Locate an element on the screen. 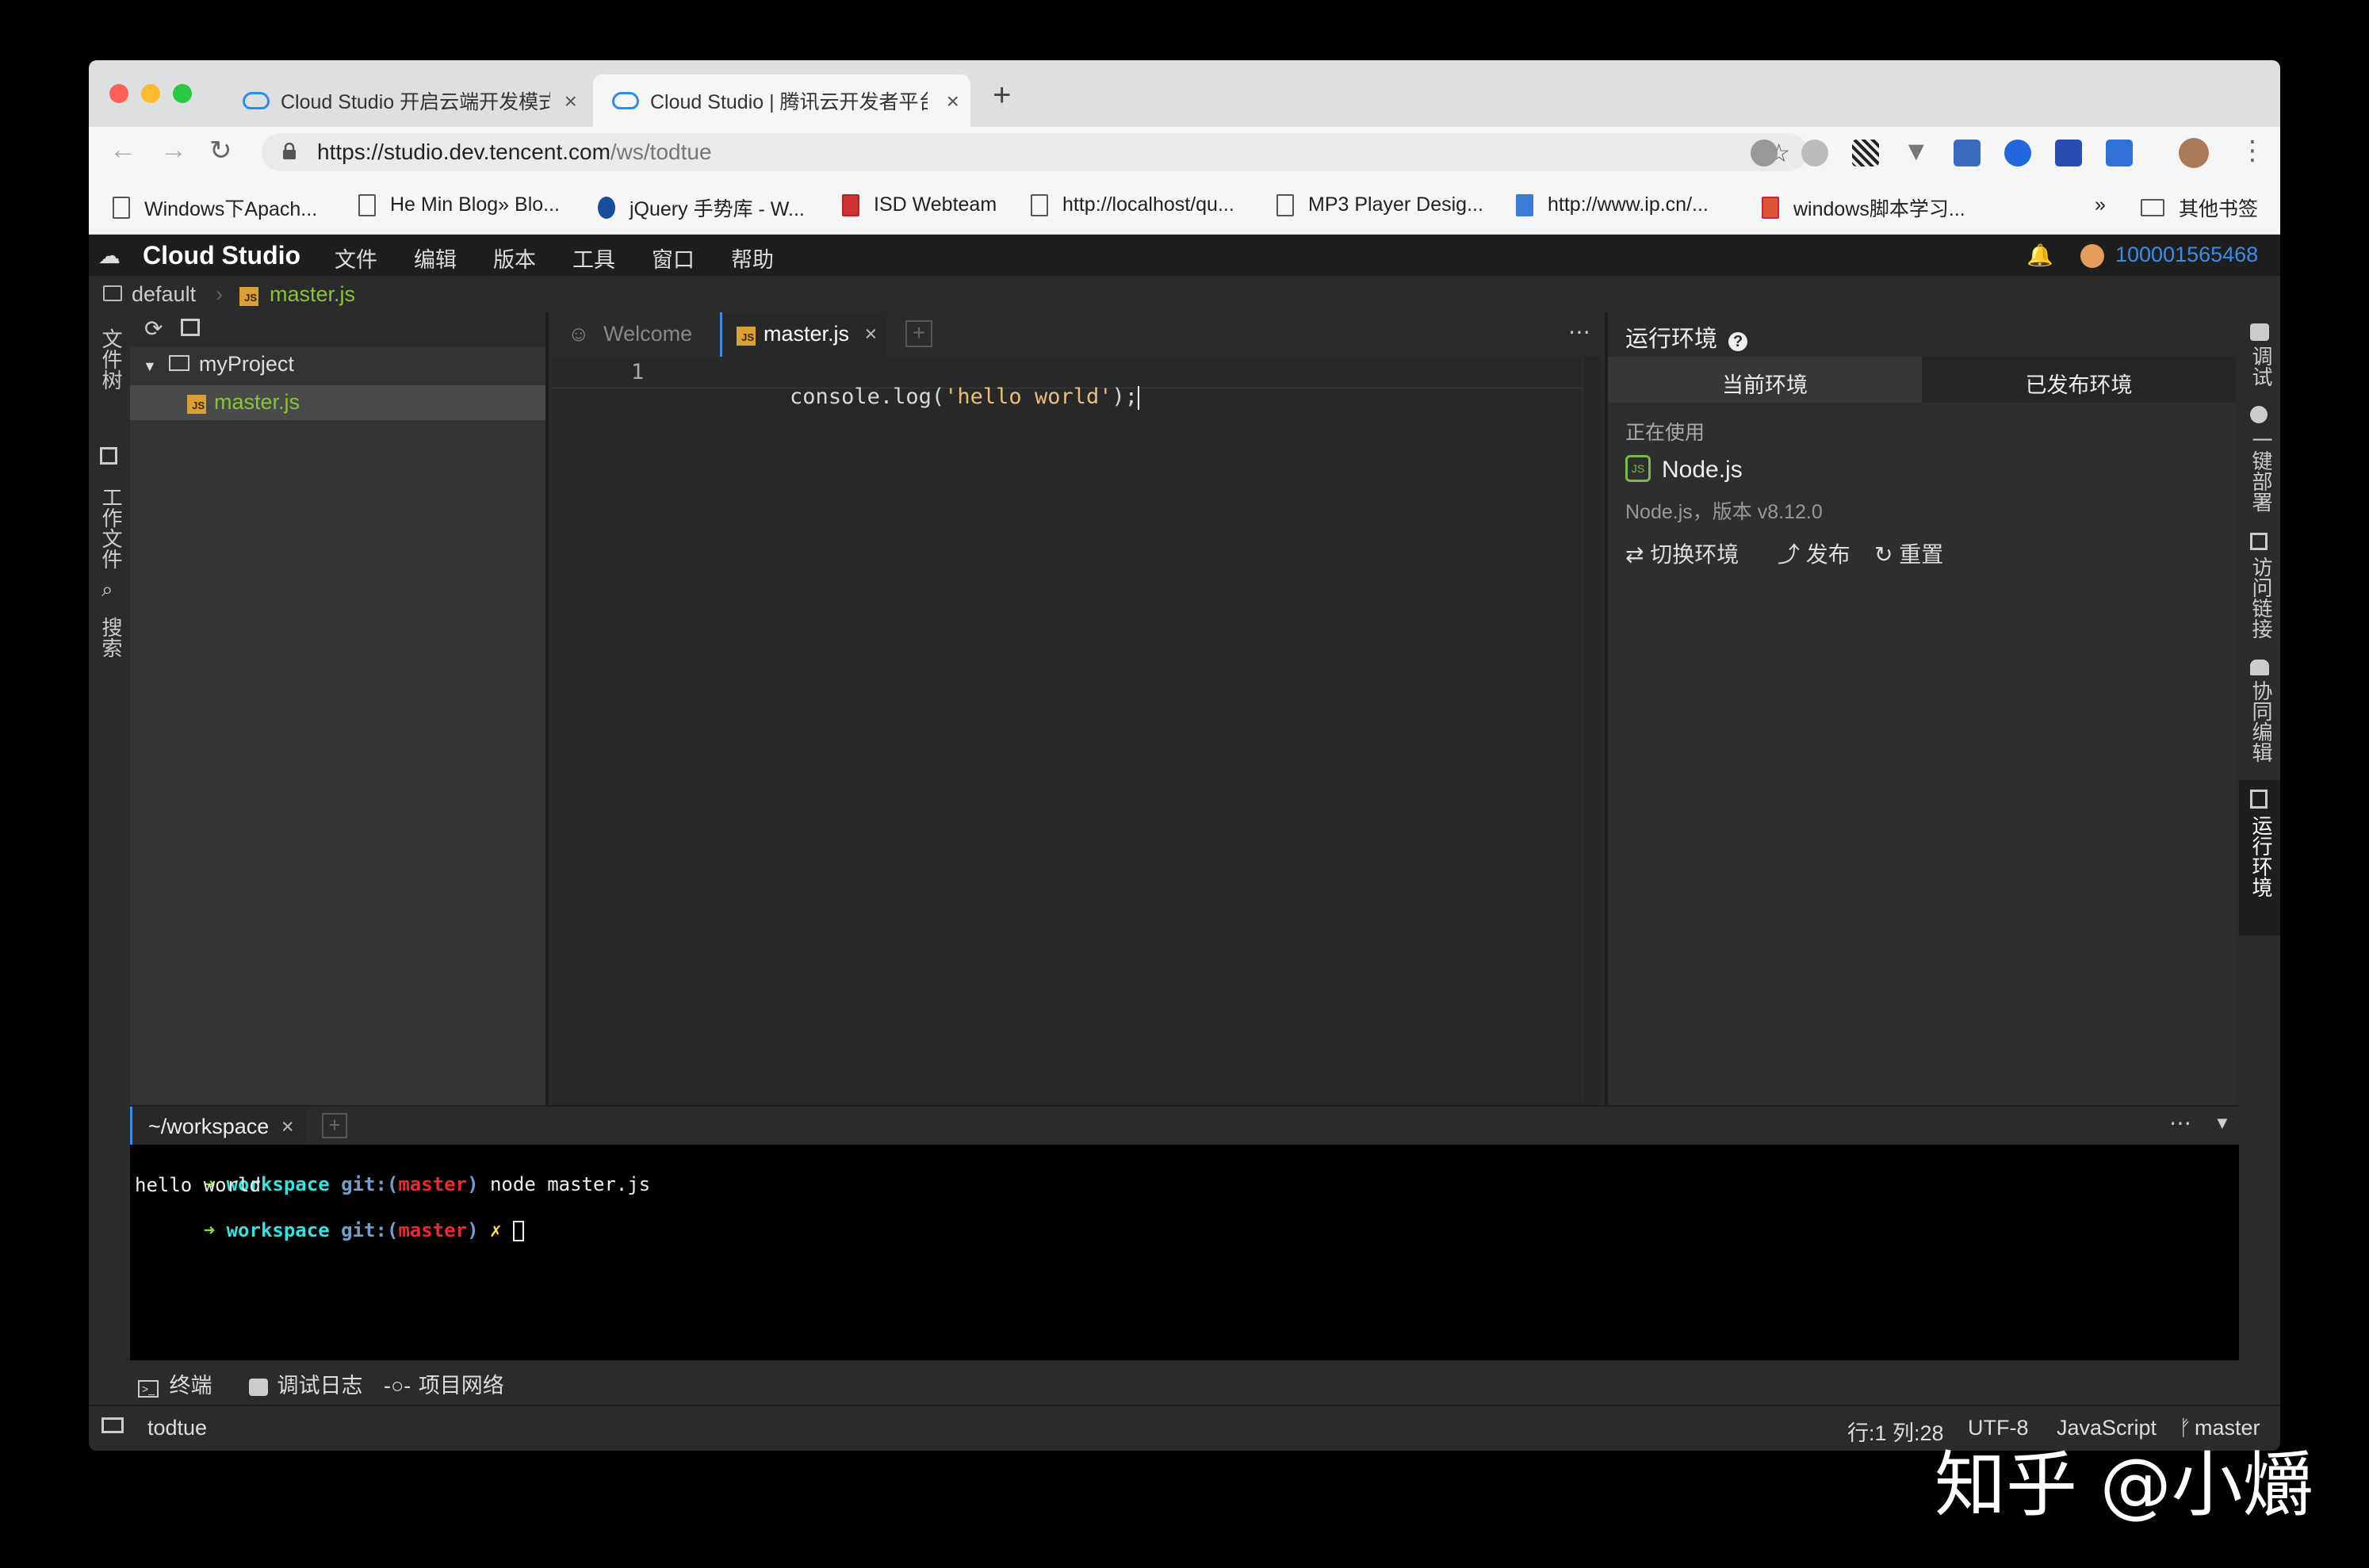  menu-window: 窗口 is located at coordinates (673, 258).